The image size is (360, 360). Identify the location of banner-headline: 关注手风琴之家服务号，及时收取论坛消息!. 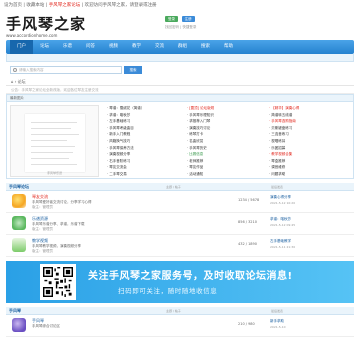
(190, 276).